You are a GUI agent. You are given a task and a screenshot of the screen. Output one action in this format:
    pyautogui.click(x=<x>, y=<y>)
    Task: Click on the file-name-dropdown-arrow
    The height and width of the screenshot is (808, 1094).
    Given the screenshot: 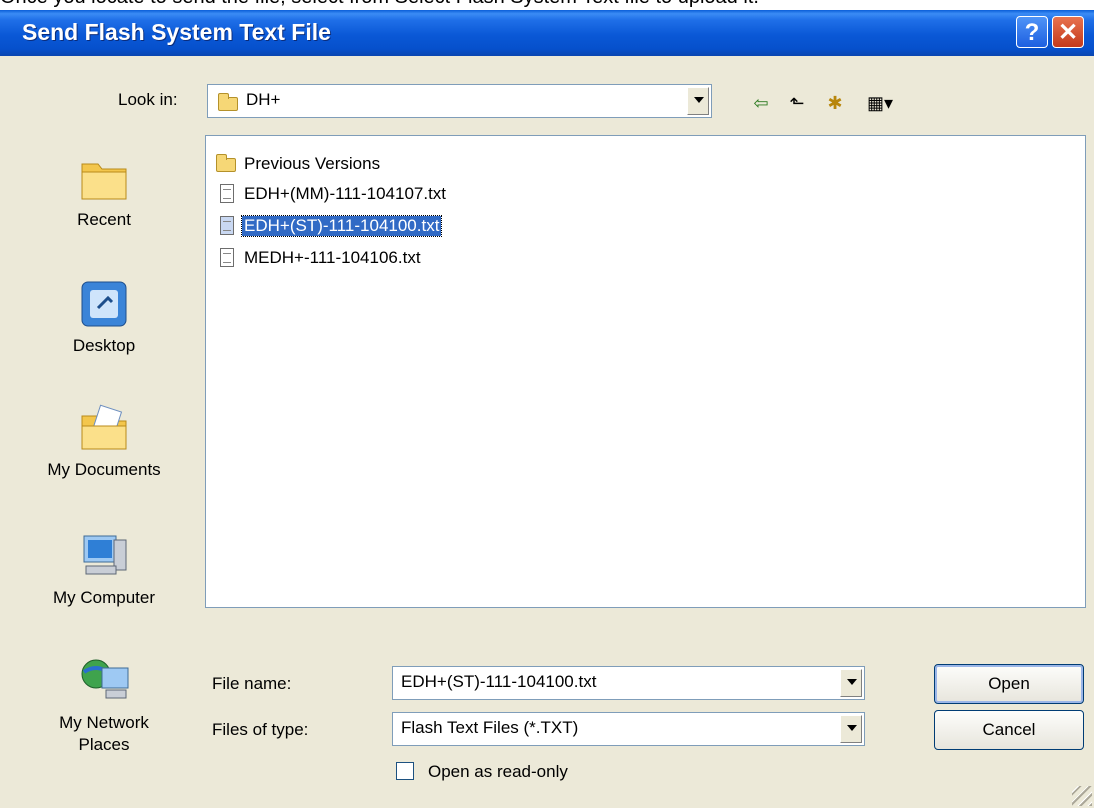 What is the action you would take?
    pyautogui.click(x=851, y=683)
    